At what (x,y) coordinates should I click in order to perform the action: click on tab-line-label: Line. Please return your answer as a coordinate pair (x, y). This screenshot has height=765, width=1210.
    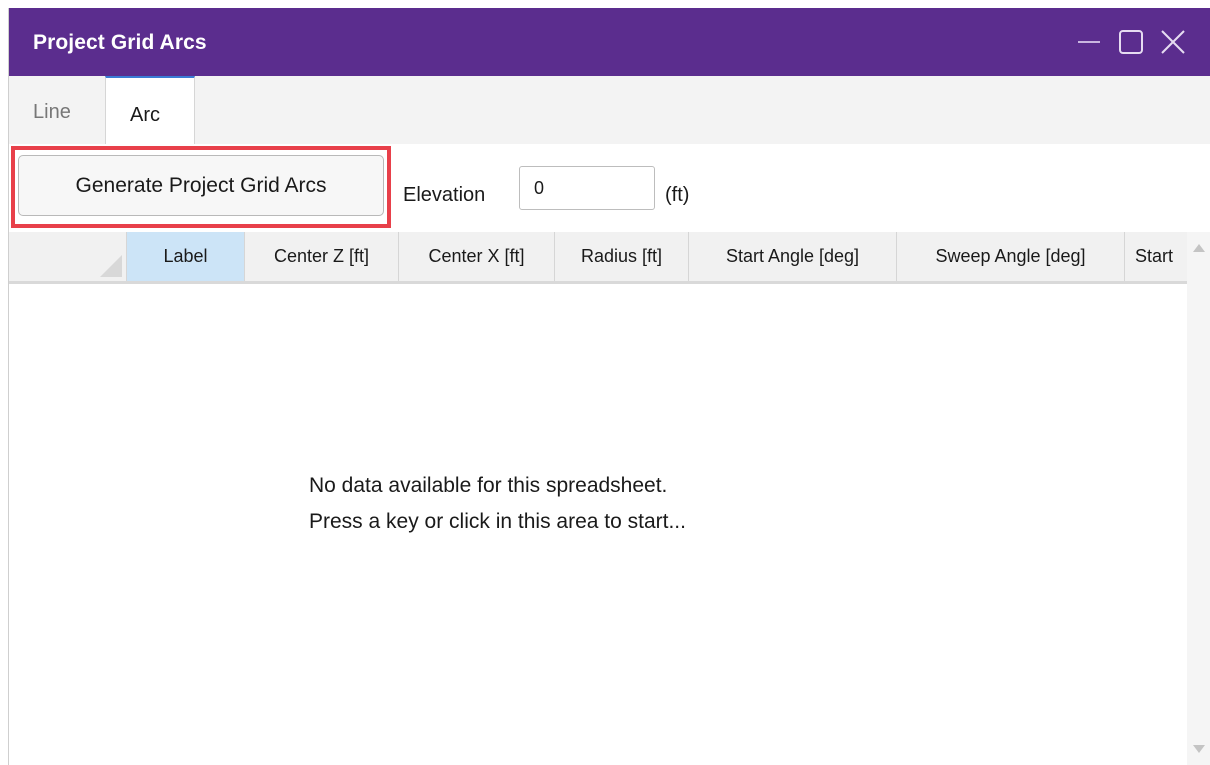
    Looking at the image, I should click on (52, 112).